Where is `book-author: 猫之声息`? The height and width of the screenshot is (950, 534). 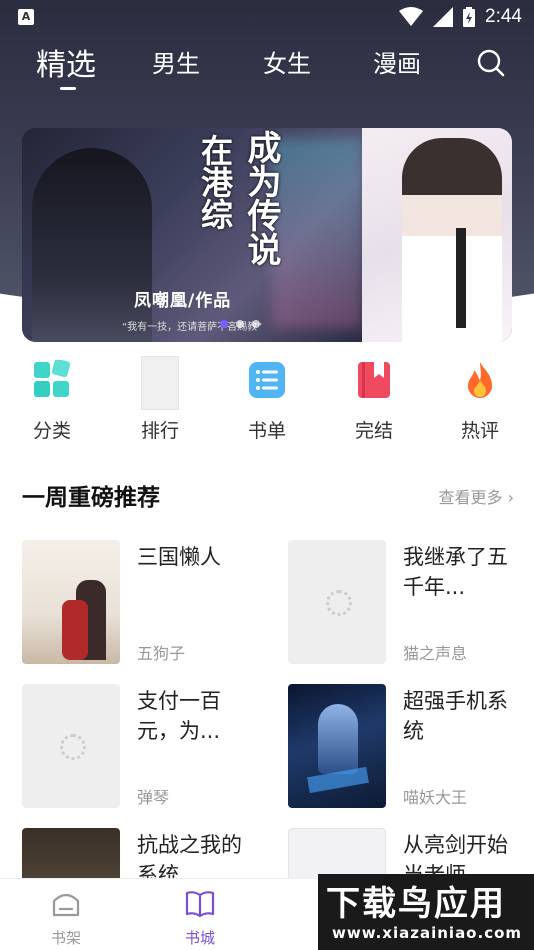
book-author: 猫之声息 is located at coordinates (435, 653).